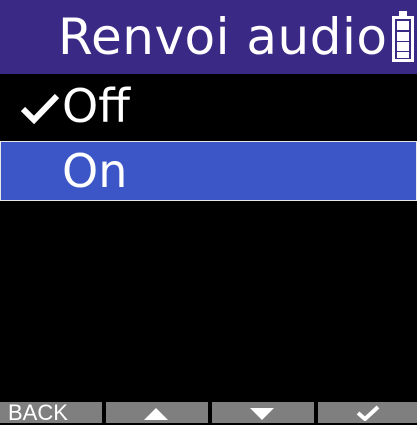 The height and width of the screenshot is (425, 417). I want to click on back-button-label: BACK, so click(38, 412).